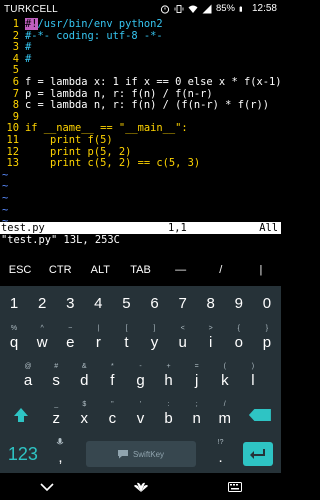  I want to click on code-line: 3 #, so click(140, 47).